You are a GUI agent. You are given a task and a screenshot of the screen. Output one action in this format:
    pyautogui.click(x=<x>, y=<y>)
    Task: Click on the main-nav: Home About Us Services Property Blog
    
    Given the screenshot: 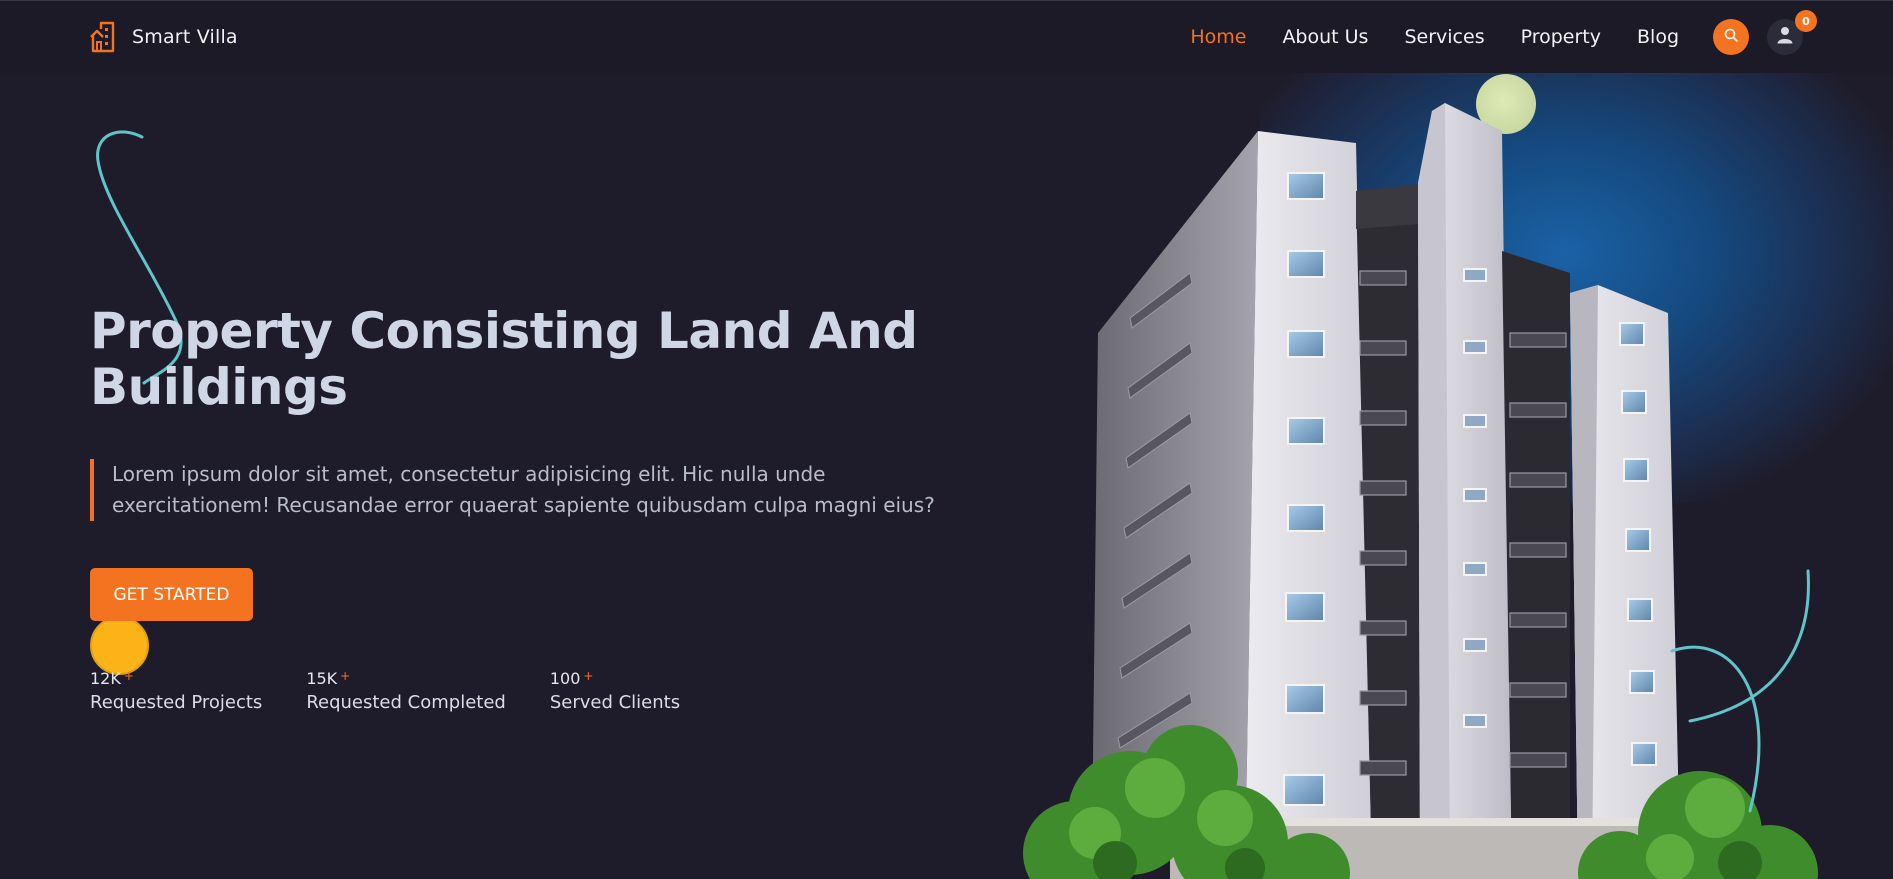 What is the action you would take?
    pyautogui.click(x=1434, y=37)
    